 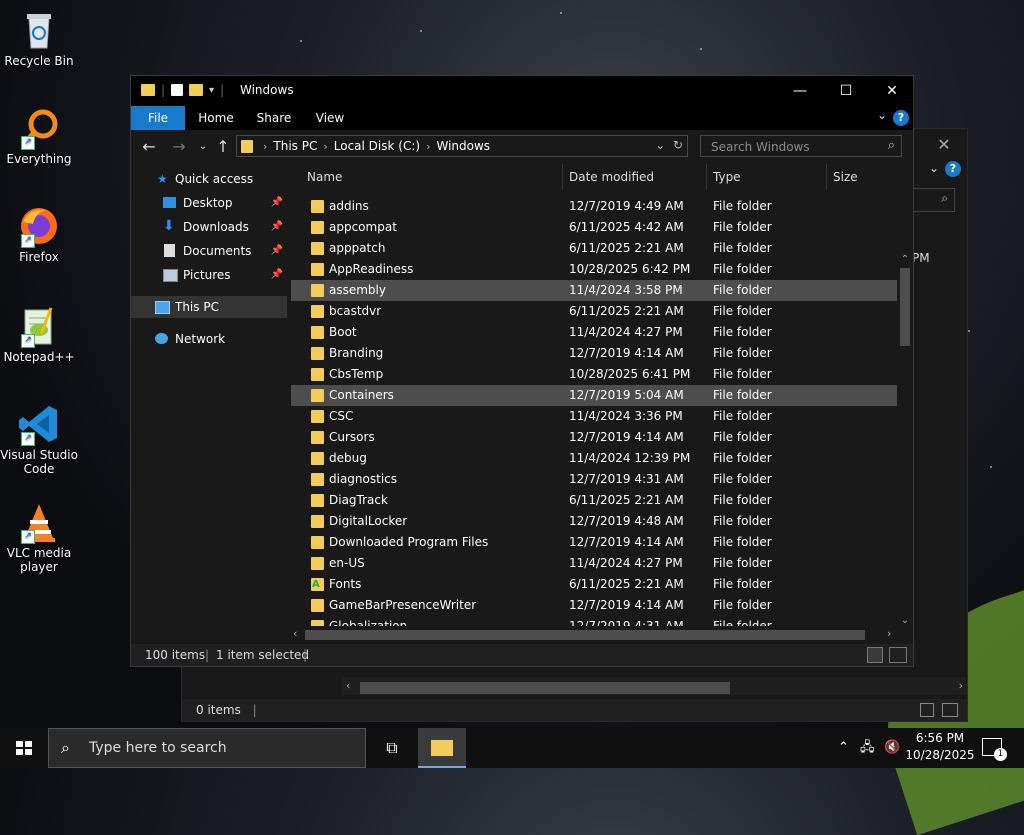 I want to click on table-row: bcastdvr 6/11/2025 2:21 AM File folder, so click(x=602, y=311).